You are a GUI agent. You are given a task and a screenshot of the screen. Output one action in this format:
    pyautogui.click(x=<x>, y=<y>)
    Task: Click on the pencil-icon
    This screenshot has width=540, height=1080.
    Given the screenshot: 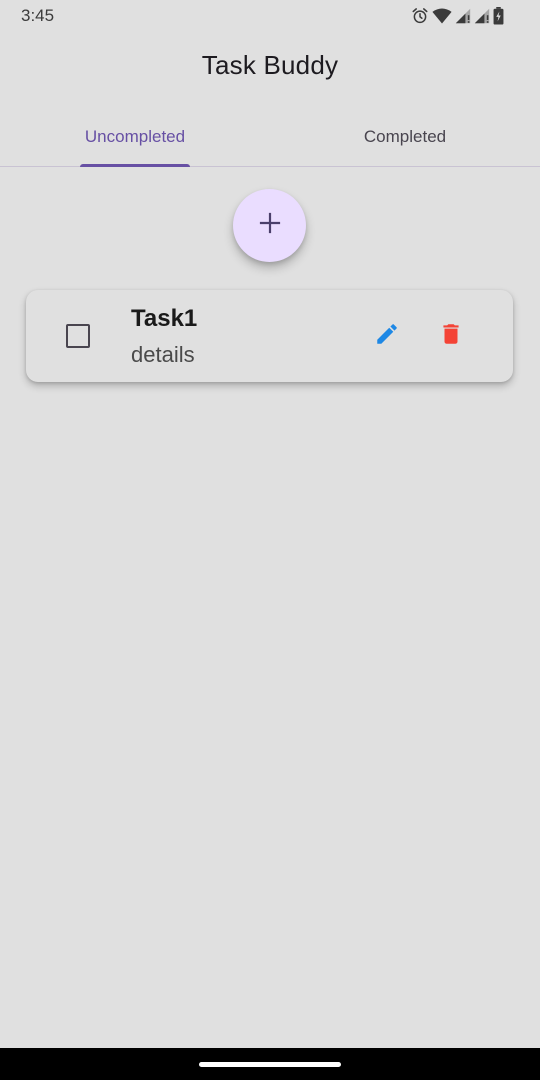 What is the action you would take?
    pyautogui.click(x=387, y=336)
    